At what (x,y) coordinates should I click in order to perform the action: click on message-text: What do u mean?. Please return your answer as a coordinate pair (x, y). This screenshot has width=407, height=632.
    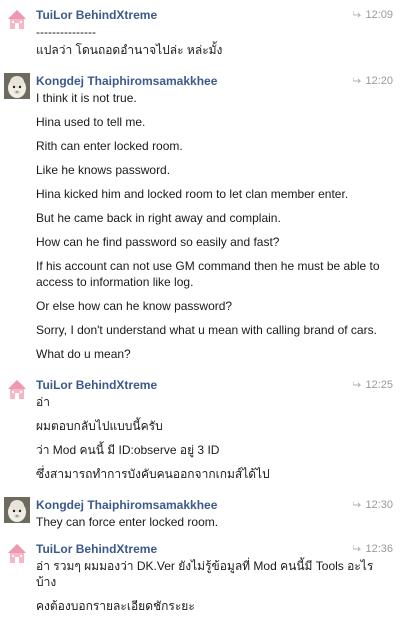
    Looking at the image, I should click on (83, 354).